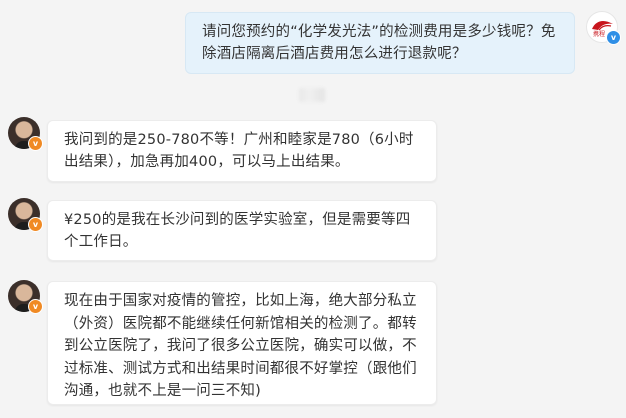  I want to click on user-avatar: 携程 v, so click(603, 28).